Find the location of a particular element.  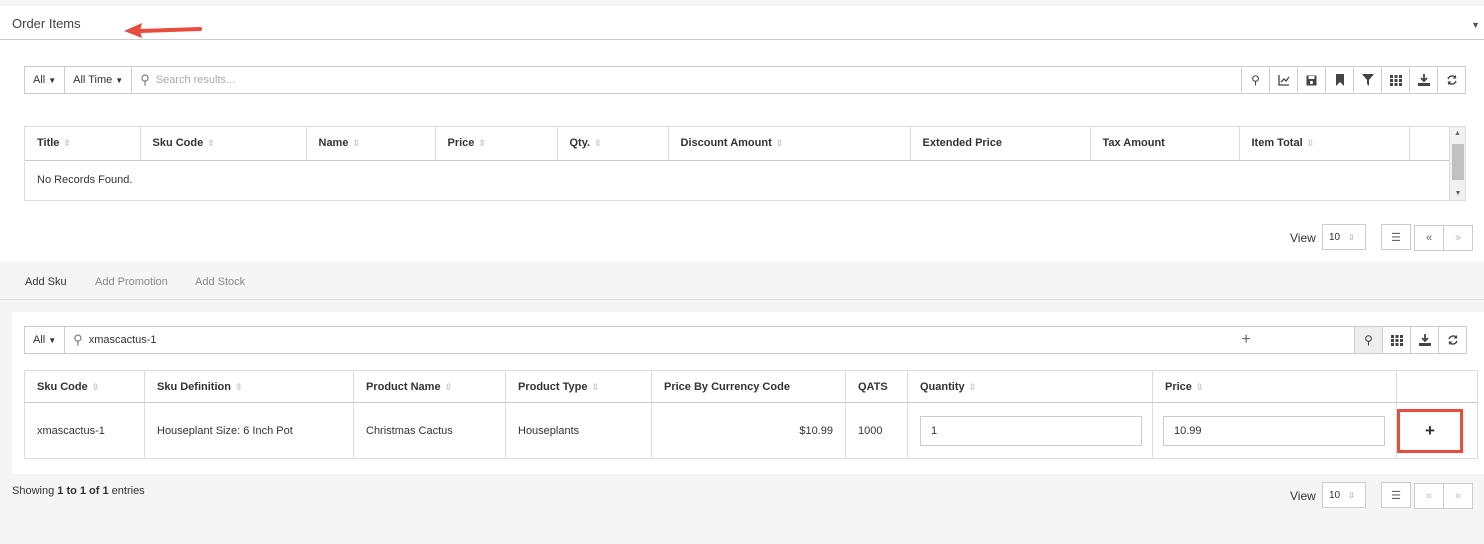

search-button: ⚲ is located at coordinates (1256, 80).